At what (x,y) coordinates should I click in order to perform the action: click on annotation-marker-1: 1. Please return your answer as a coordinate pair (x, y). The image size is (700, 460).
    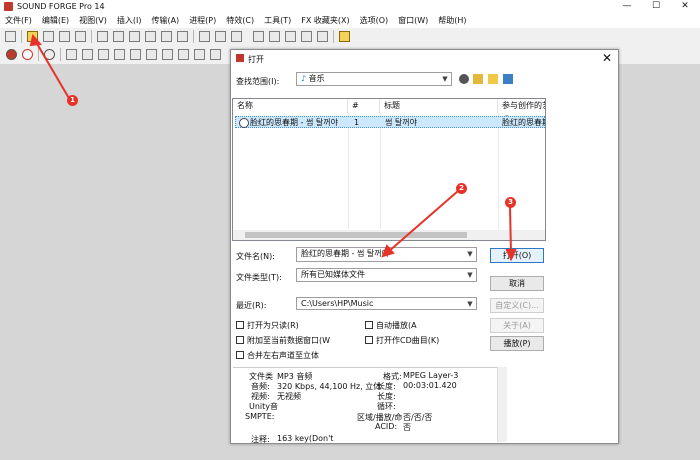
    Looking at the image, I should click on (72, 100).